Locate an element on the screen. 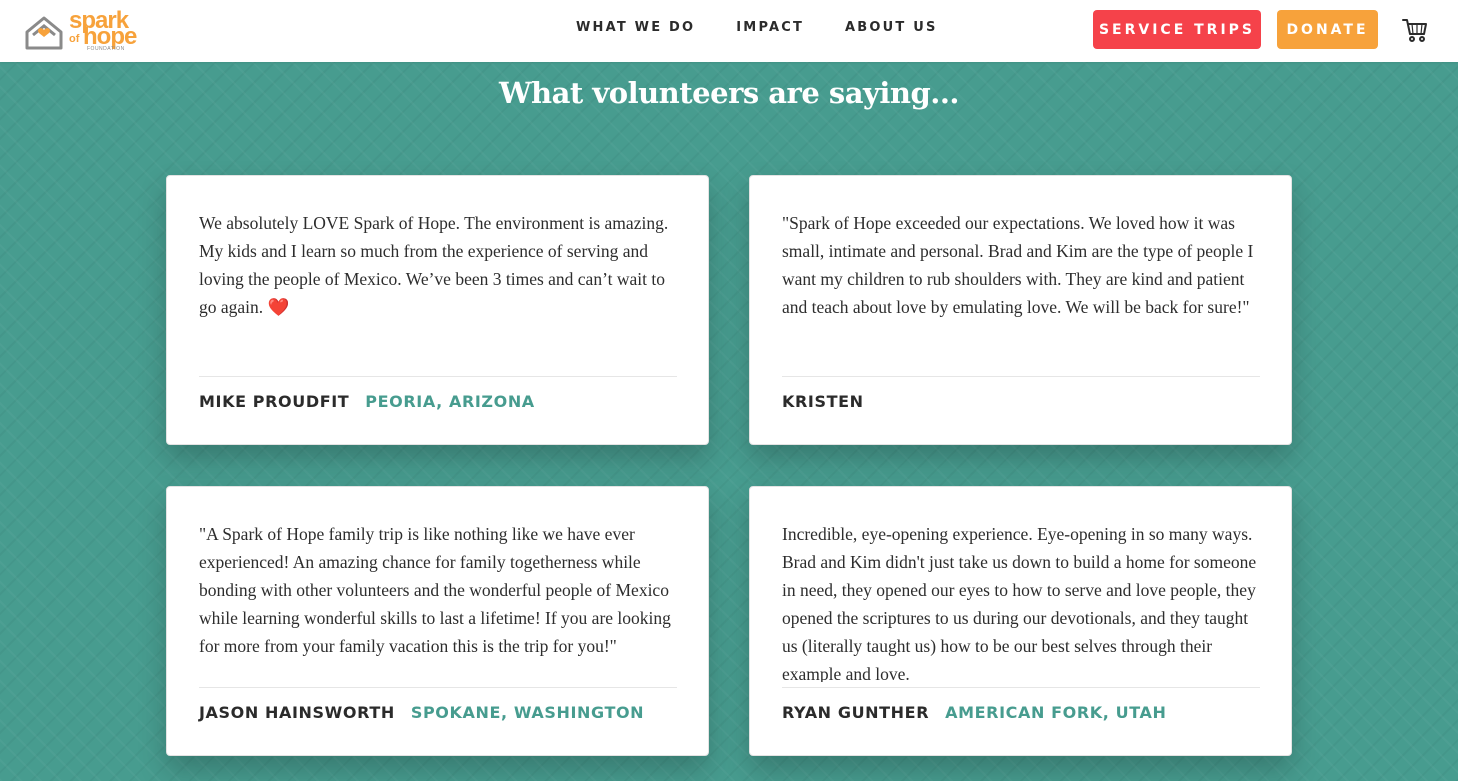 The width and height of the screenshot is (1458, 781). testimonial-footer: KRISTEN is located at coordinates (831, 401).